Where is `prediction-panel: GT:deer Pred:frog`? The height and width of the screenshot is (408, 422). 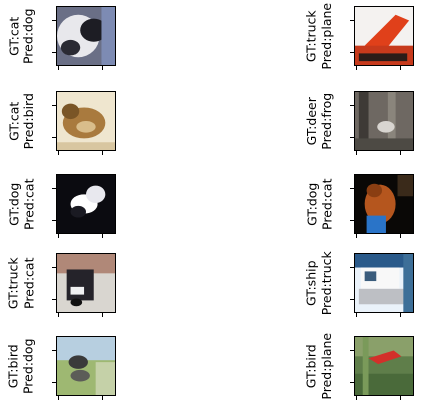 prediction-panel: GT:deer Pred:frog is located at coordinates (359, 123).